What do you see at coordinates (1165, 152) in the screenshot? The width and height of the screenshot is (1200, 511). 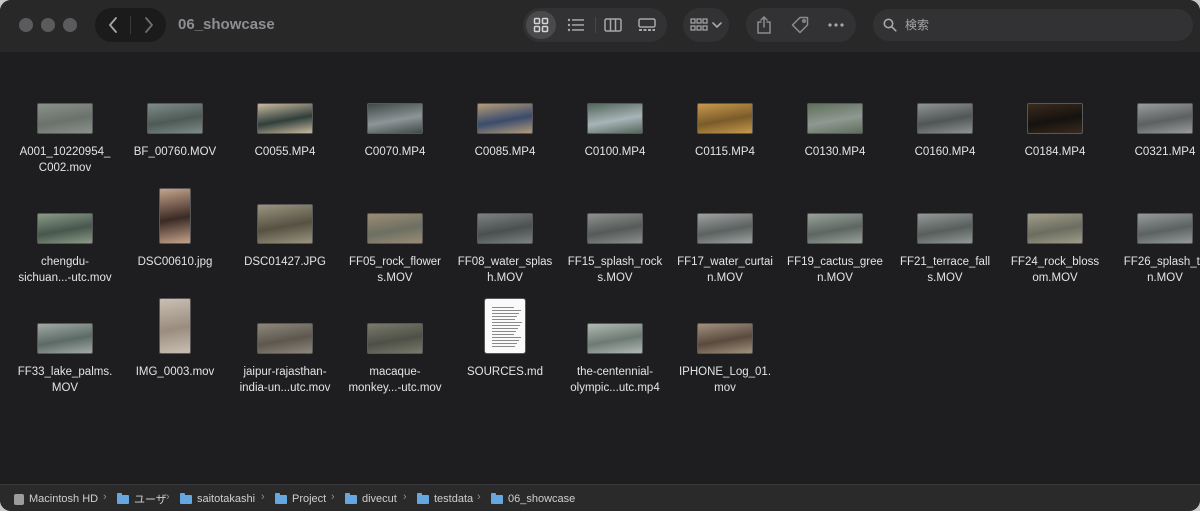 I see `file-name: C0321.MP4` at bounding box center [1165, 152].